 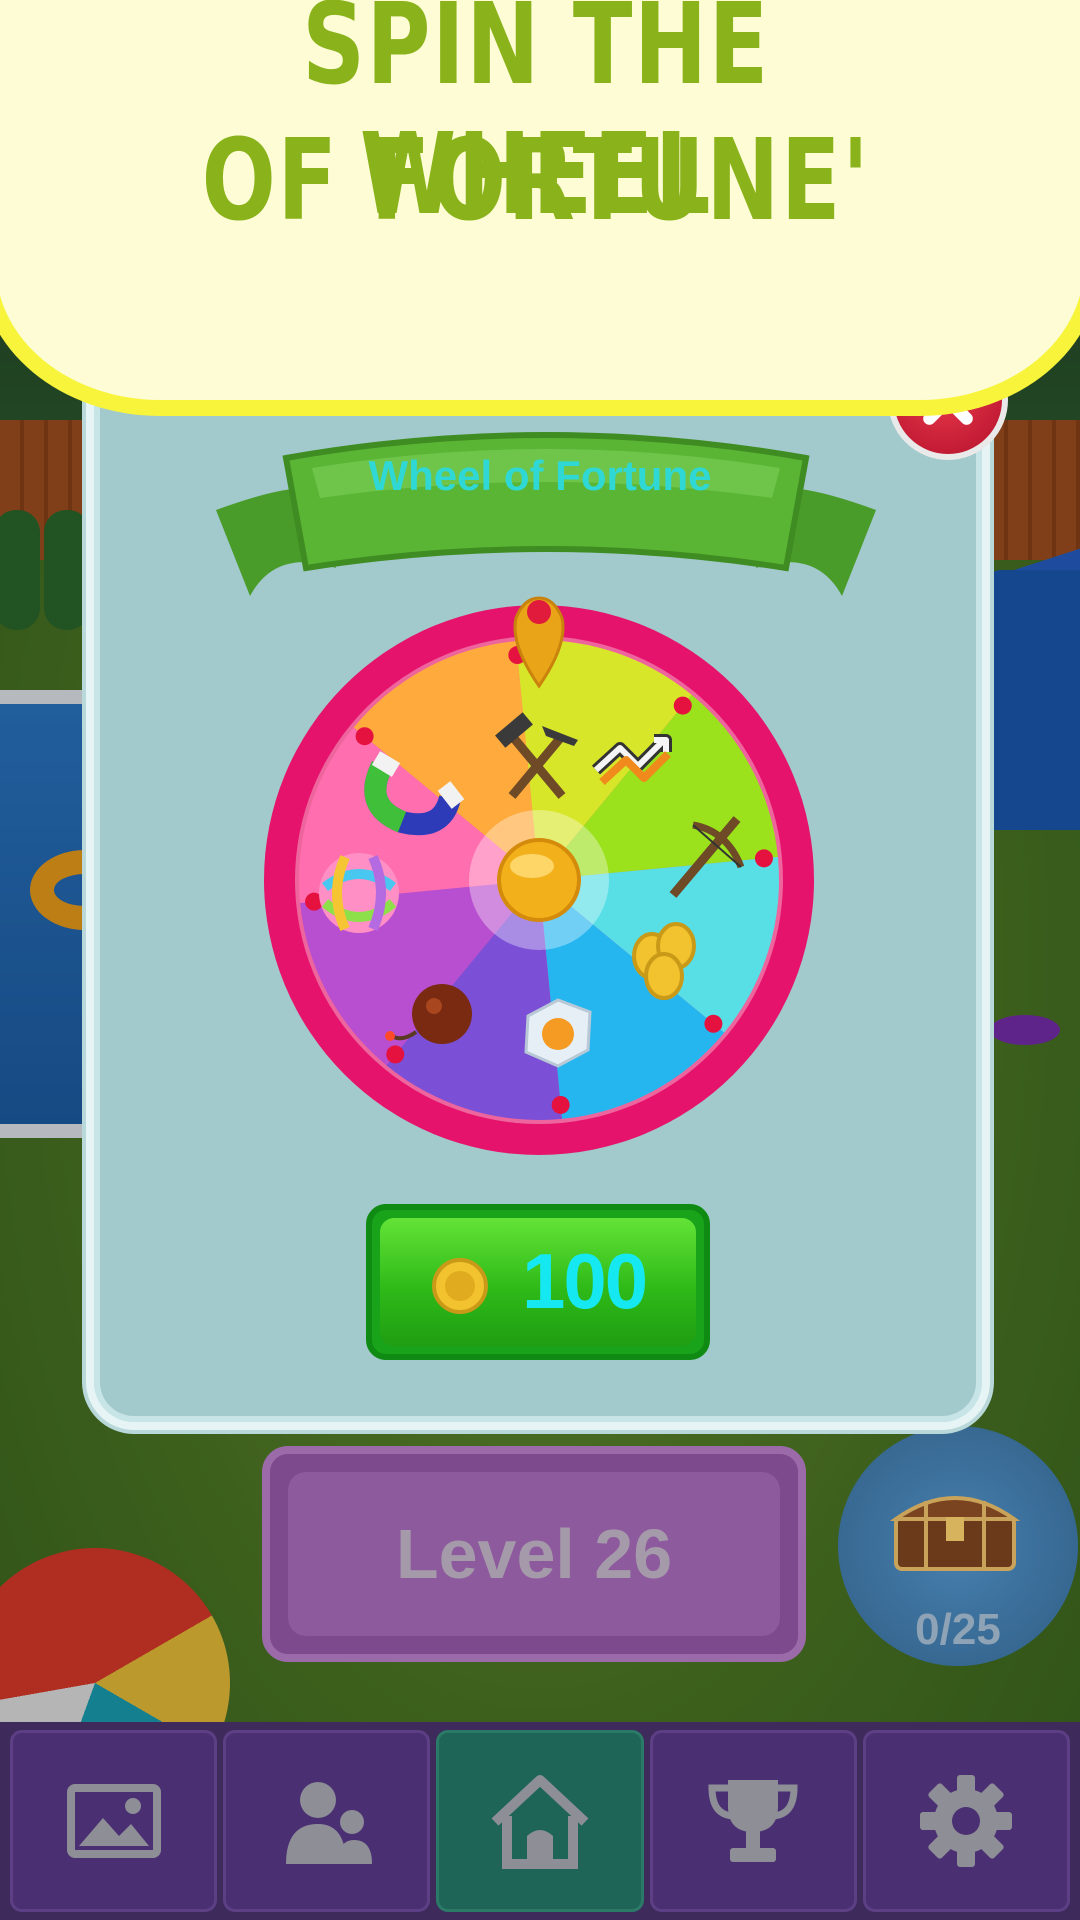 I want to click on spin-button: 100, so click(x=538, y=1282).